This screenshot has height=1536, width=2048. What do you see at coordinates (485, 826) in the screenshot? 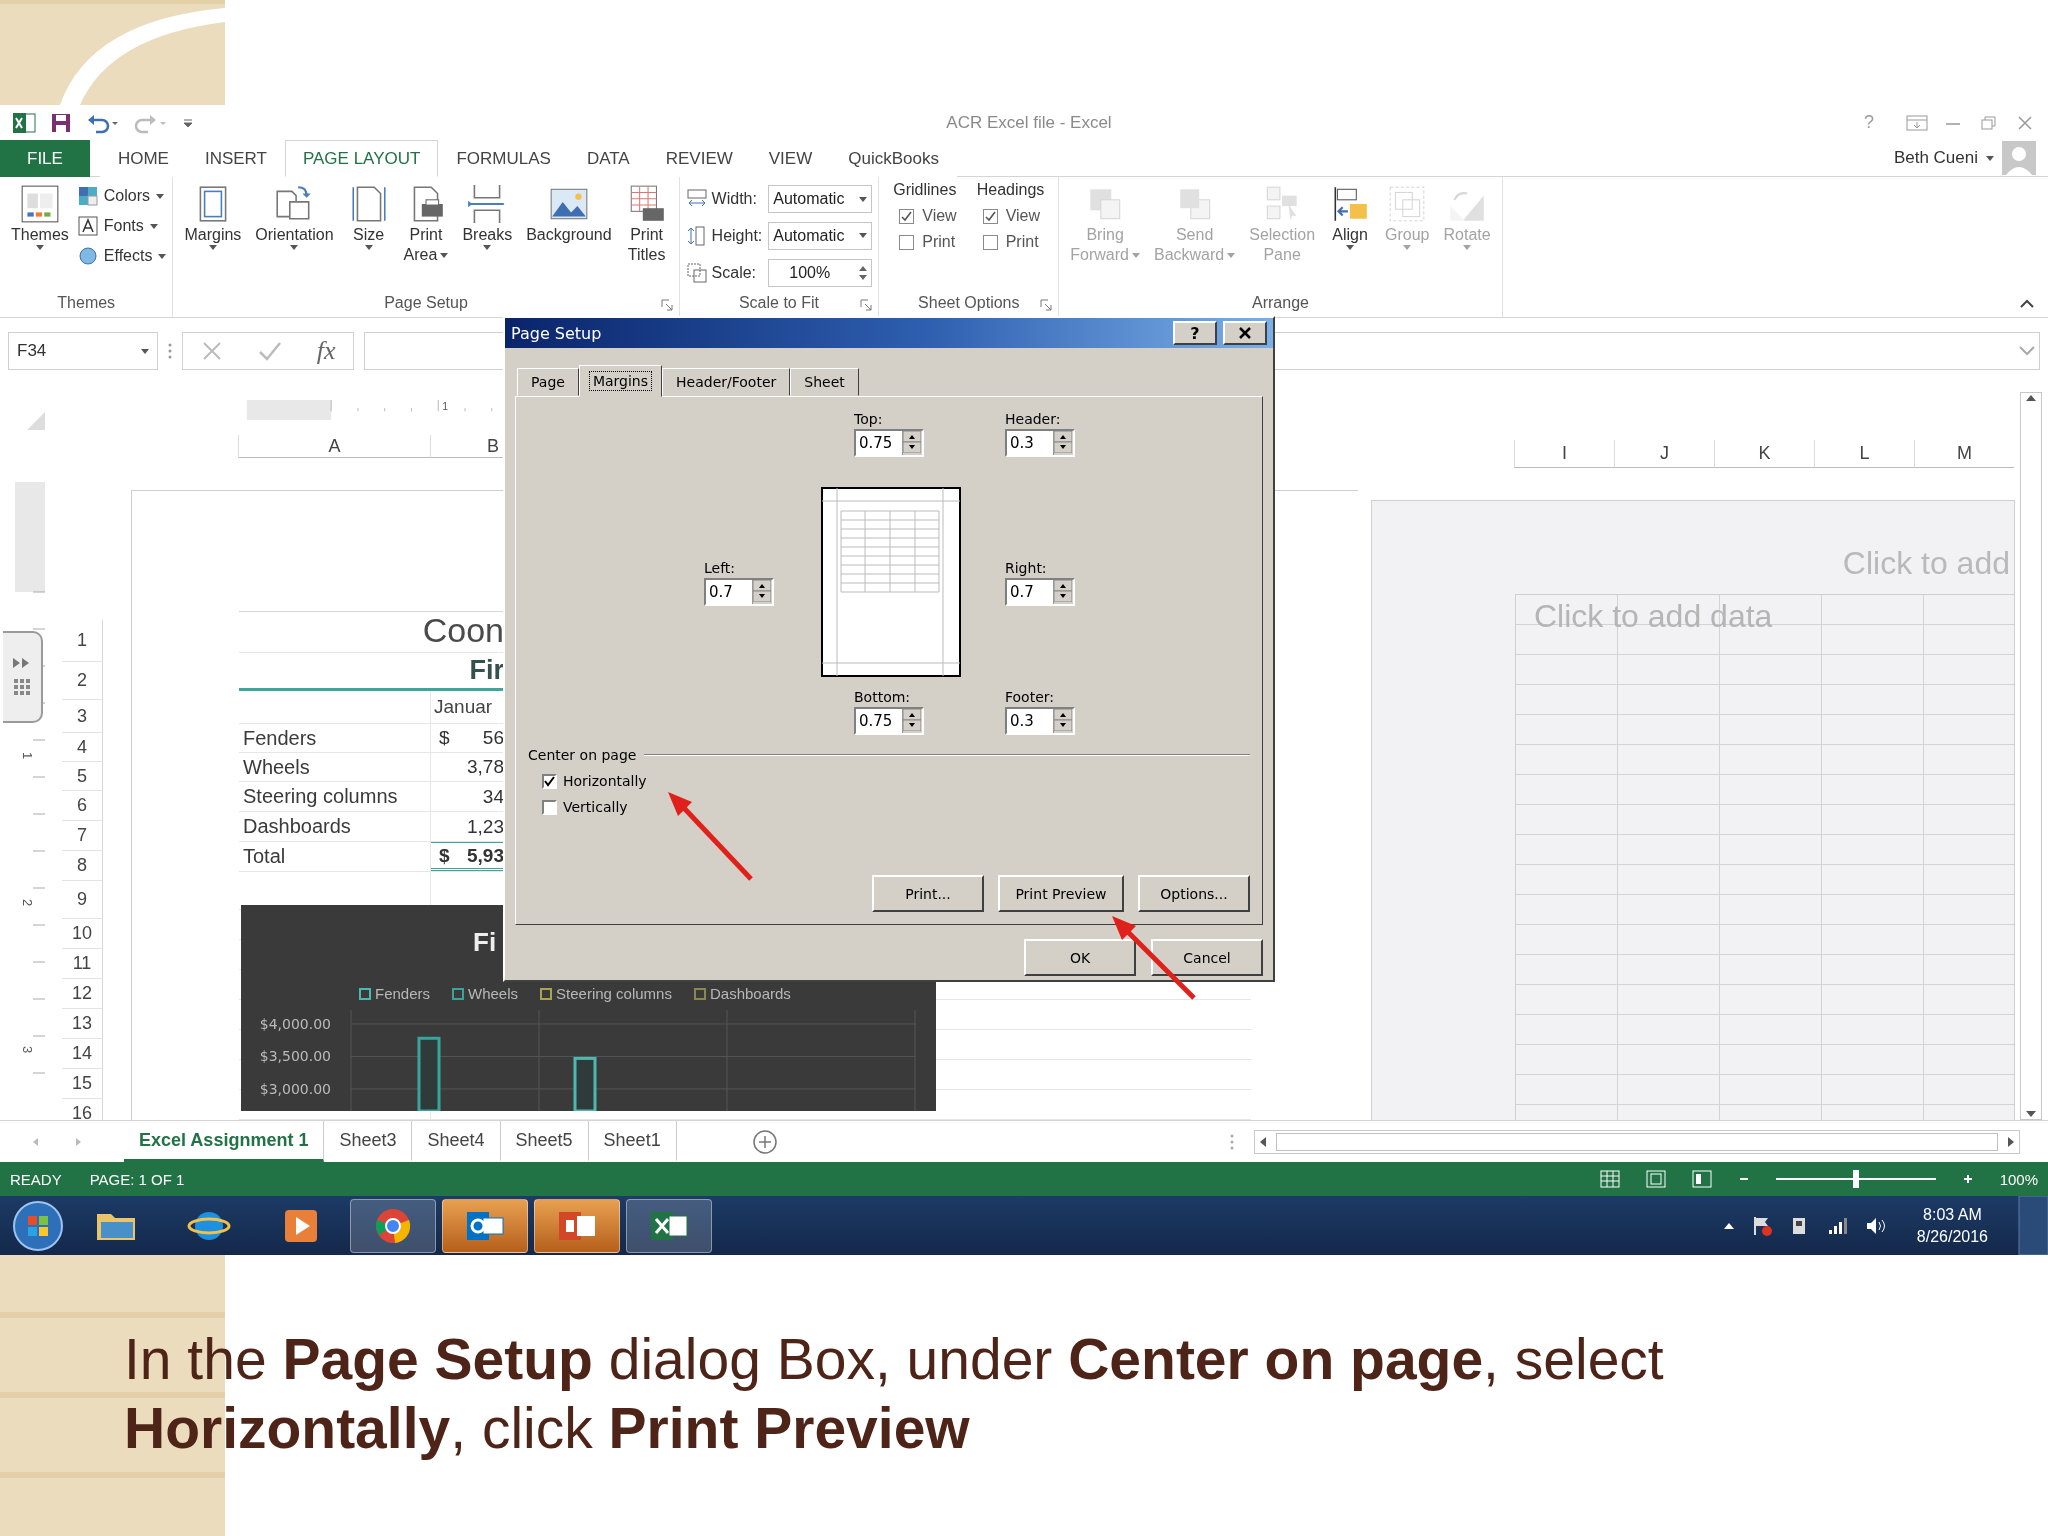
I see `table-cell-text: 1,23` at bounding box center [485, 826].